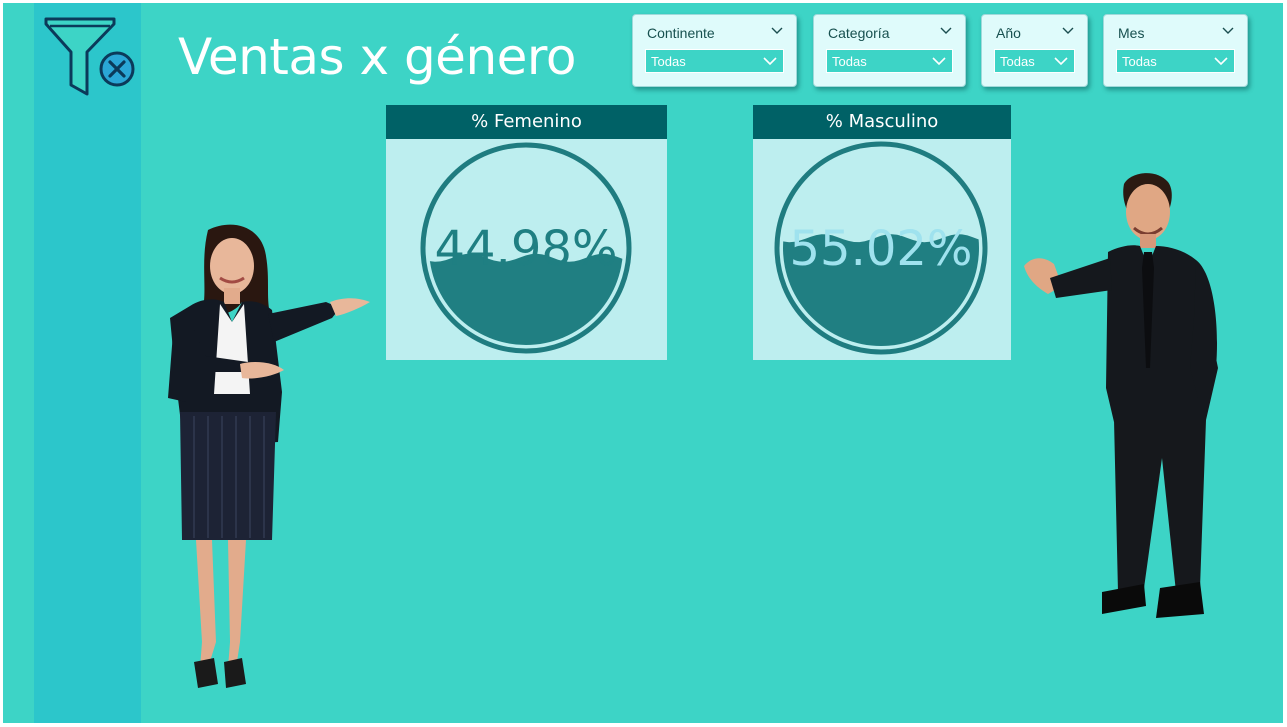  Describe the element at coordinates (882, 122) in the screenshot. I see `gauge-title: % Masculino` at that location.